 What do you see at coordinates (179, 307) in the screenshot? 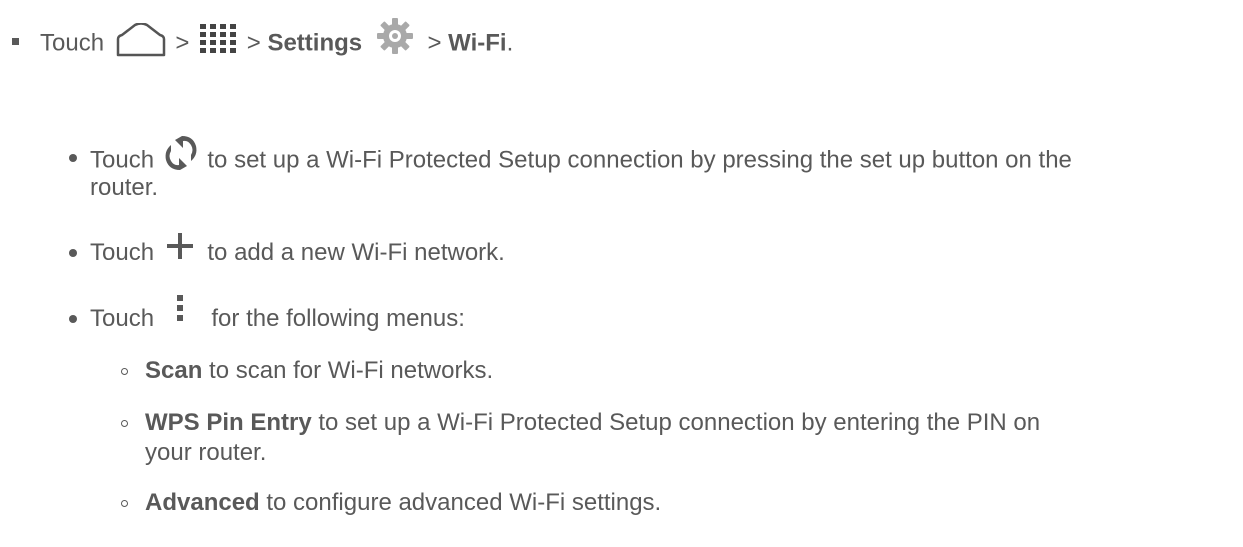
I see `menu-icon` at bounding box center [179, 307].